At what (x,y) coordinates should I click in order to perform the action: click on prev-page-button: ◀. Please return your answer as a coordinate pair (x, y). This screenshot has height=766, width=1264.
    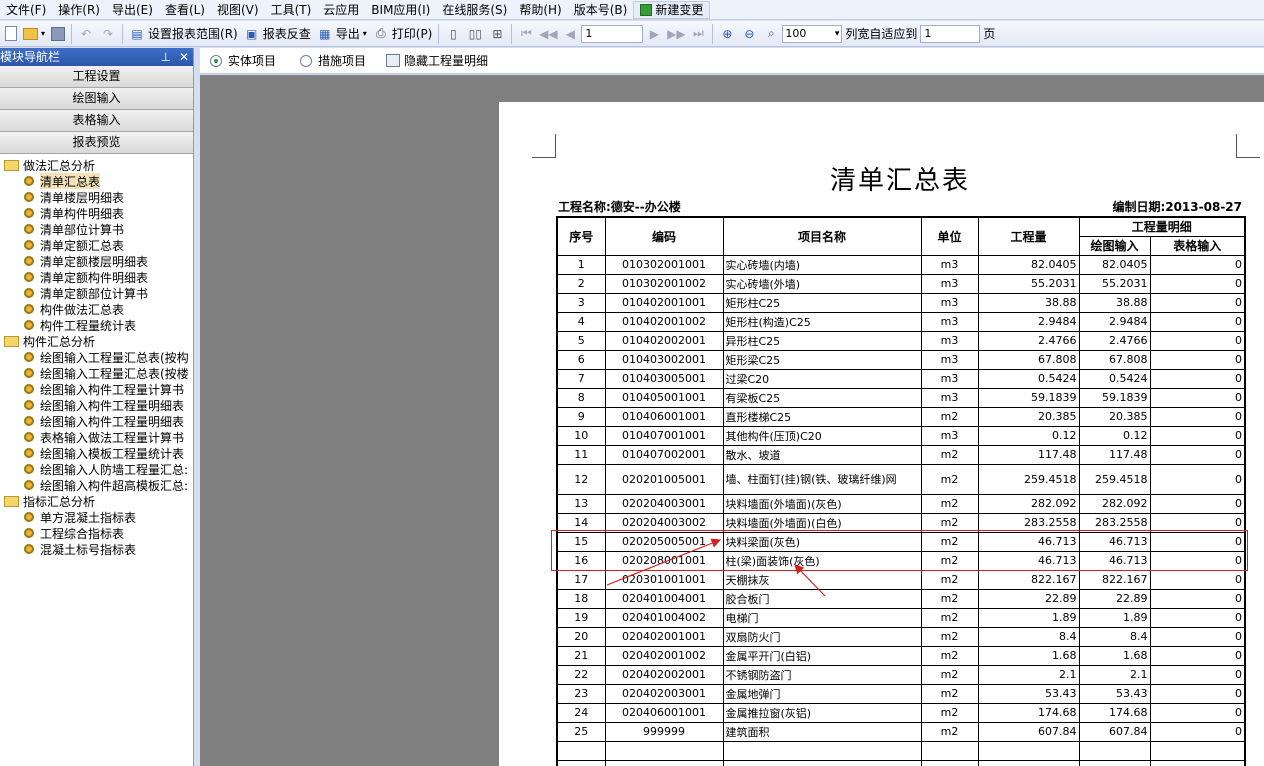
    Looking at the image, I should click on (570, 34).